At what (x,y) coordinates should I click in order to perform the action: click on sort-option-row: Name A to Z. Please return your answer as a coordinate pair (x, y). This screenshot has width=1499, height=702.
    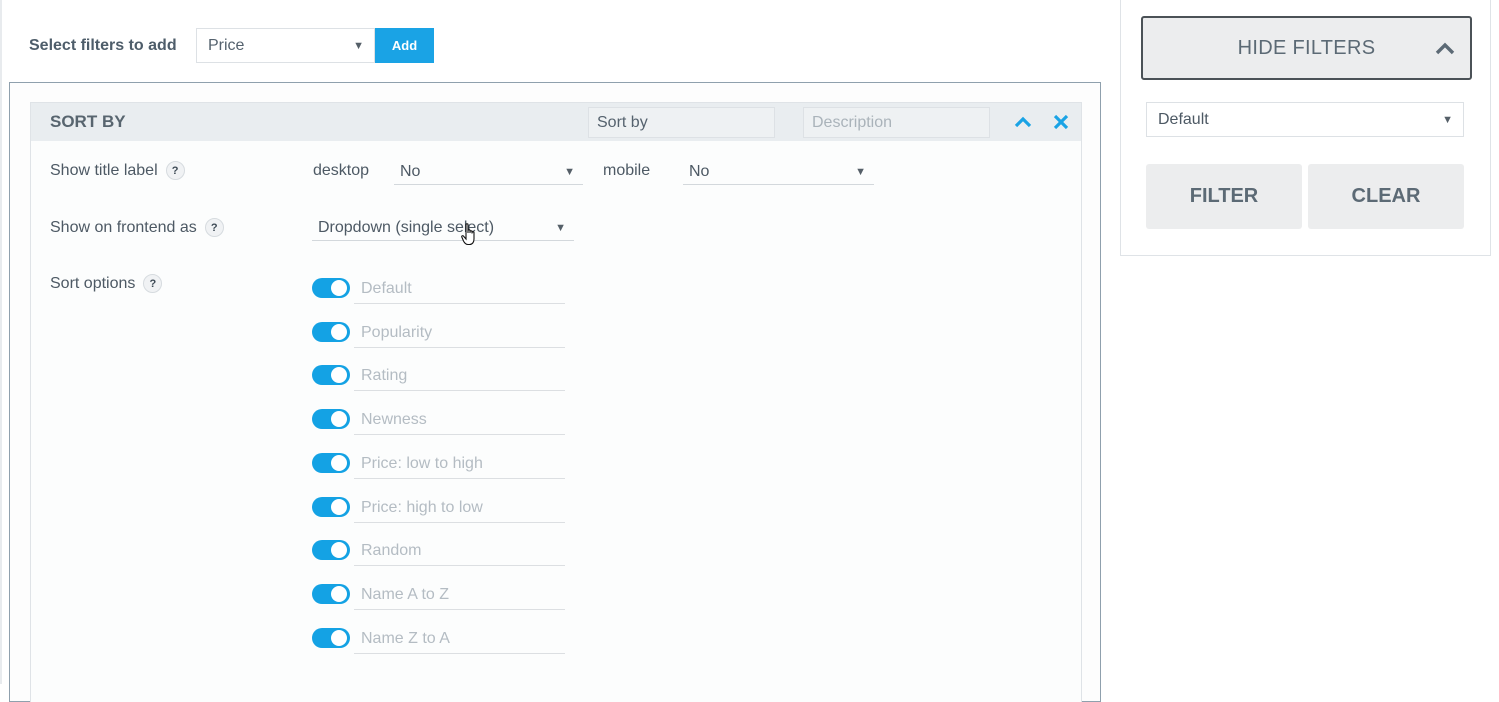
    Looking at the image, I should click on (438, 597).